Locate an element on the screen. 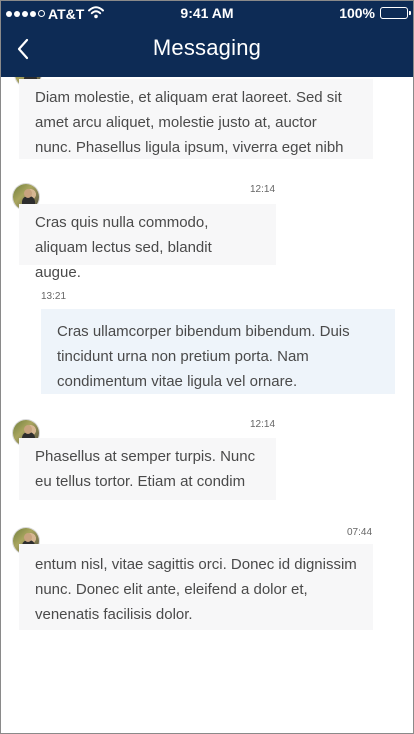  app-header: AT&T 9:41 AM 100% Messaging is located at coordinates (207, 39).